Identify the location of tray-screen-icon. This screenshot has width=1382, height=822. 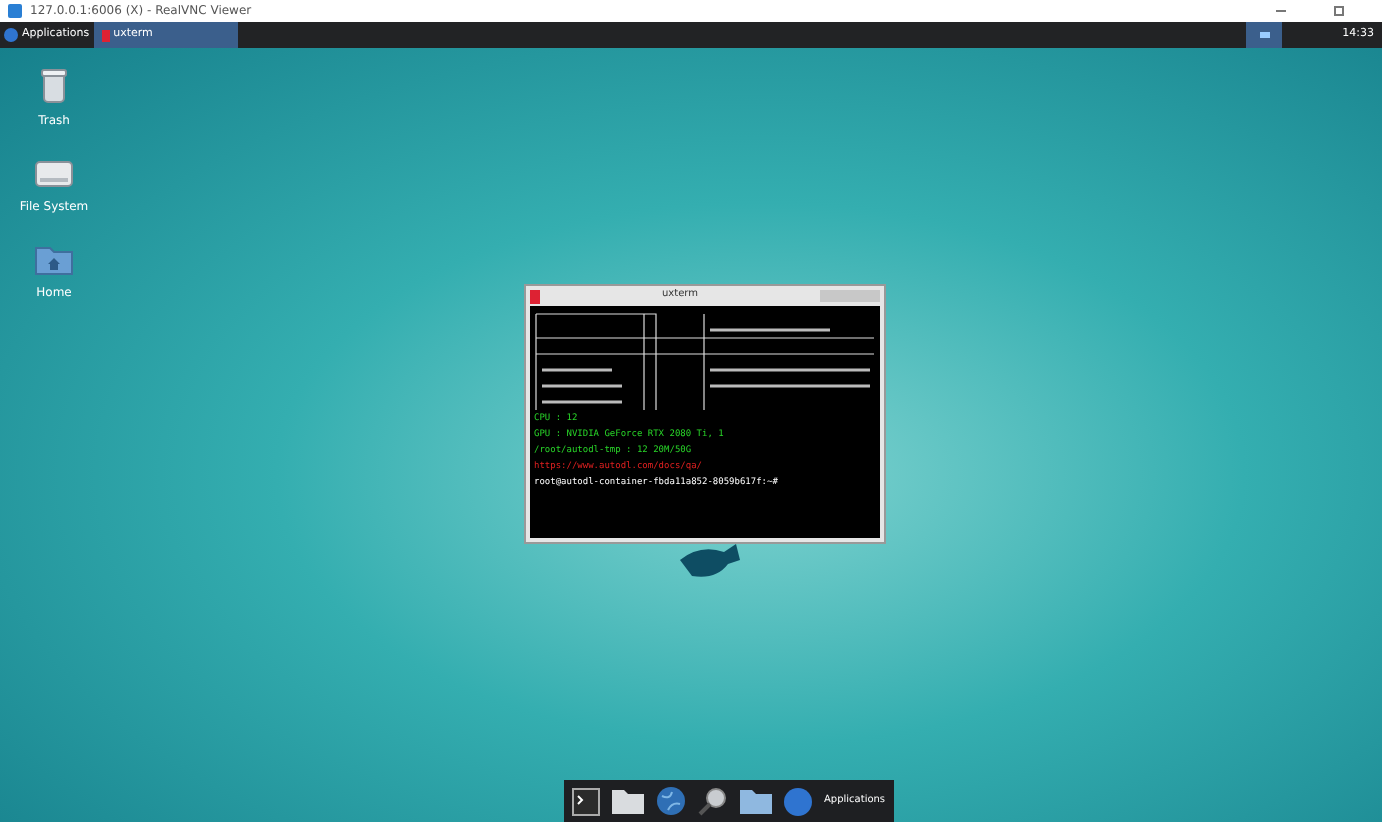
(1264, 35).